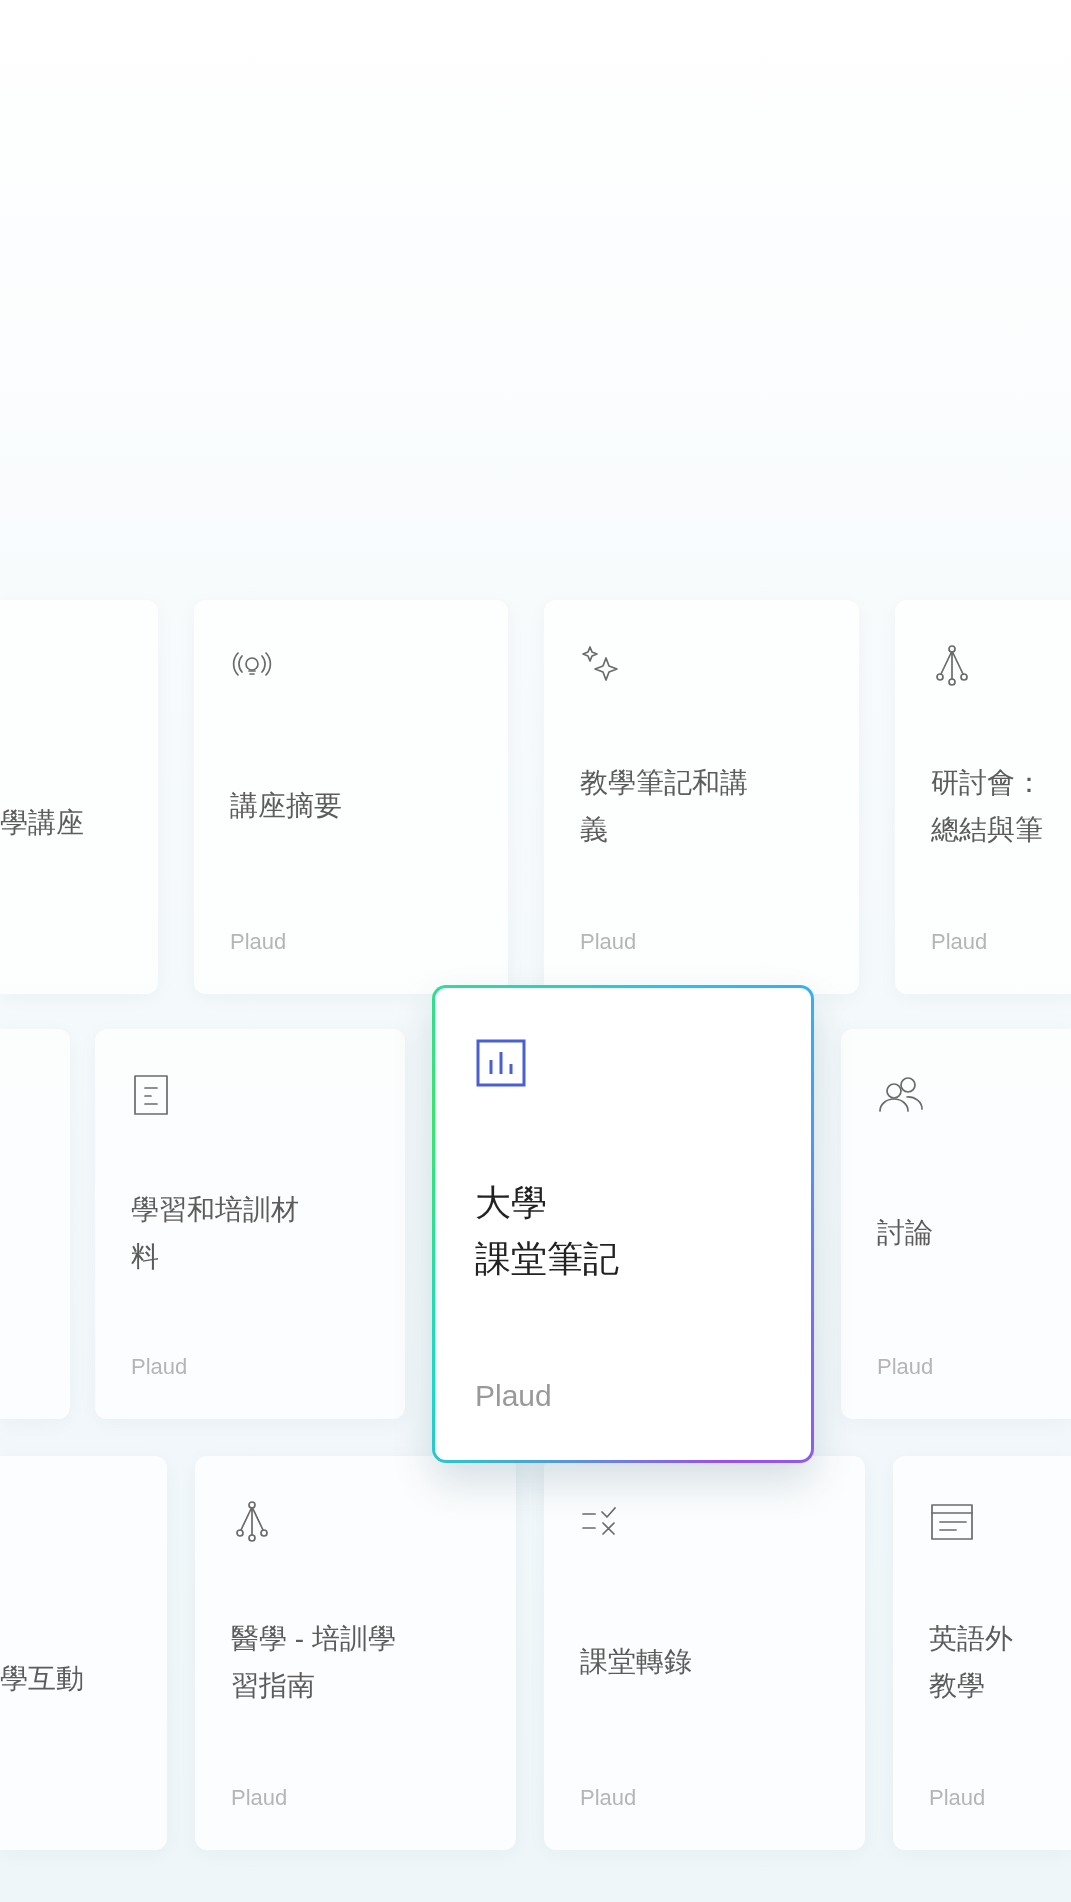 The image size is (1071, 1902). Describe the element at coordinates (987, 806) in the screenshot. I see `card-title: 研討會： 總結與筆` at that location.